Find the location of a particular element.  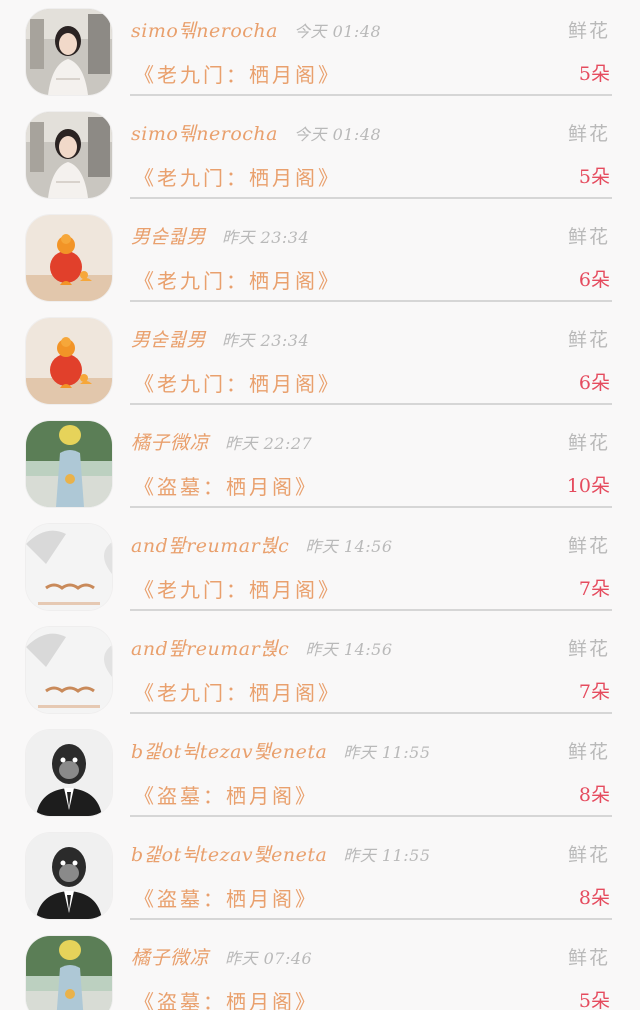

user-name: 橘子微凉 昨天 07:46 is located at coordinates (222, 958).